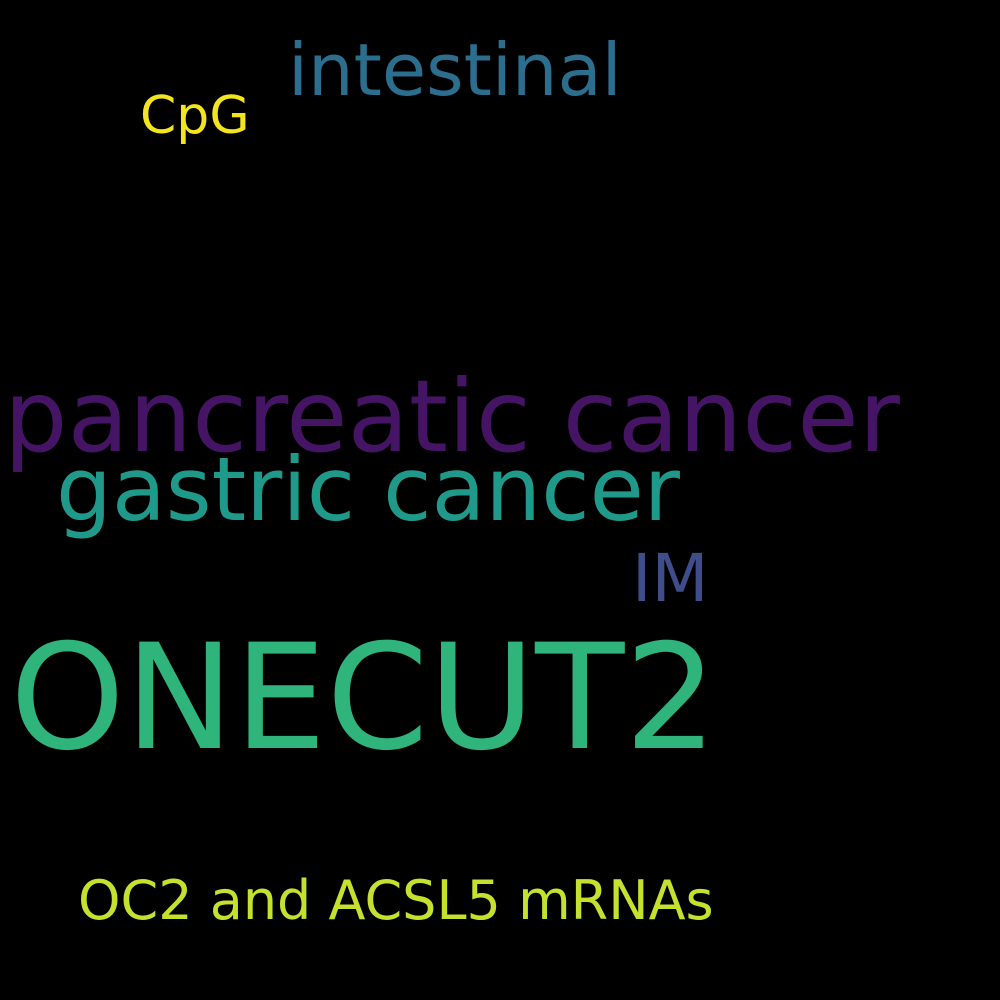 The image size is (1000, 1000). I want to click on word-oc2-and-acsl5-mrnas: OC2 and ACSL5 mRNAs, so click(396, 900).